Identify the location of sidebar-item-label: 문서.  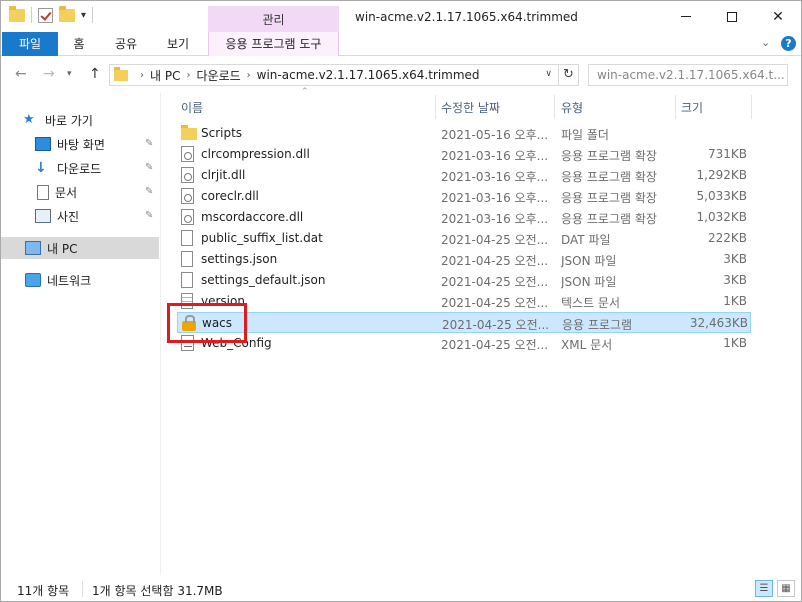
(66, 192).